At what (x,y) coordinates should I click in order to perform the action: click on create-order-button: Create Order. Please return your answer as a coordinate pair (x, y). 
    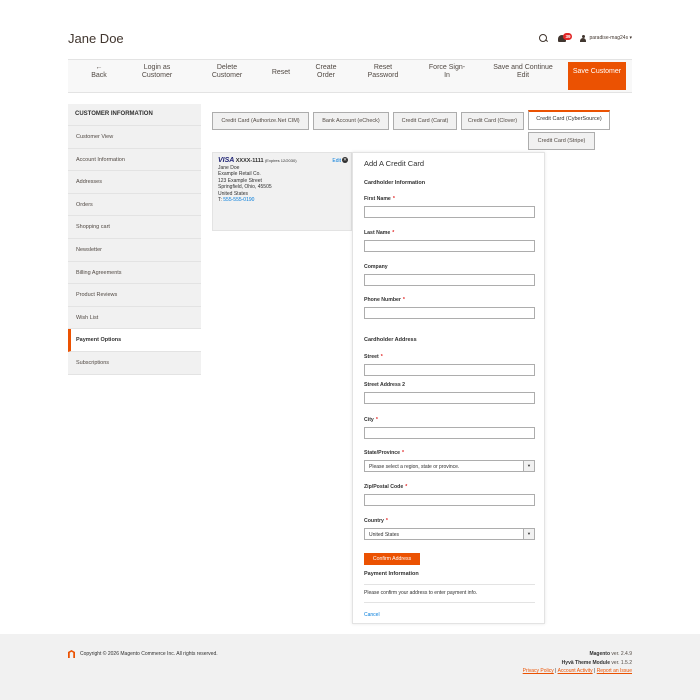
    Looking at the image, I should click on (326, 72).